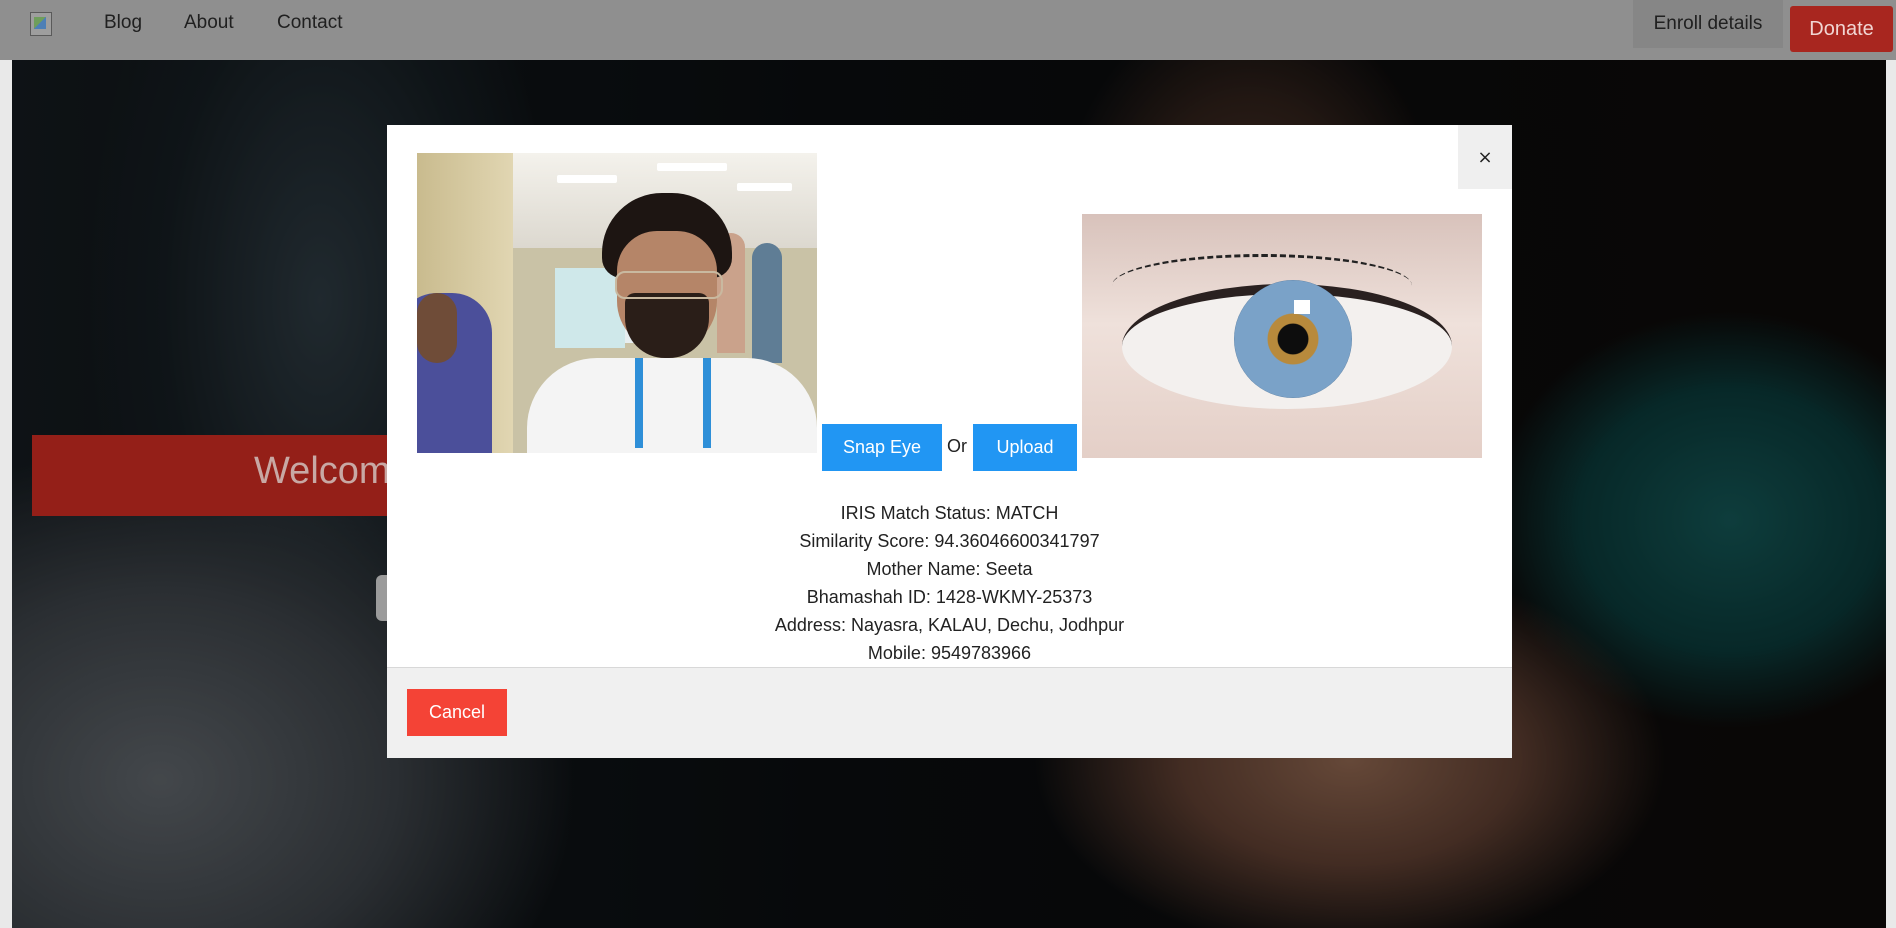 This screenshot has height=928, width=1896. I want to click on webcam-side-person-head, so click(437, 328).